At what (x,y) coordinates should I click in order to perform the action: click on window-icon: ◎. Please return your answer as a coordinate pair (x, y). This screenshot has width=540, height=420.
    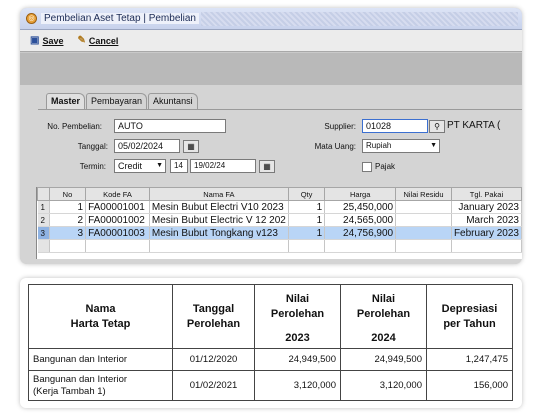
    Looking at the image, I should click on (31, 18).